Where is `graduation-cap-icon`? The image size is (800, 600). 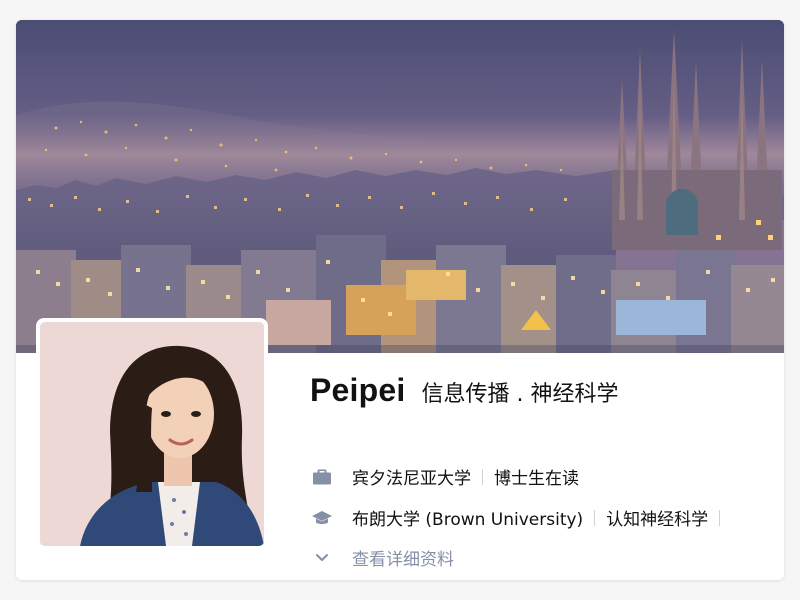
graduation-cap-icon is located at coordinates (322, 518).